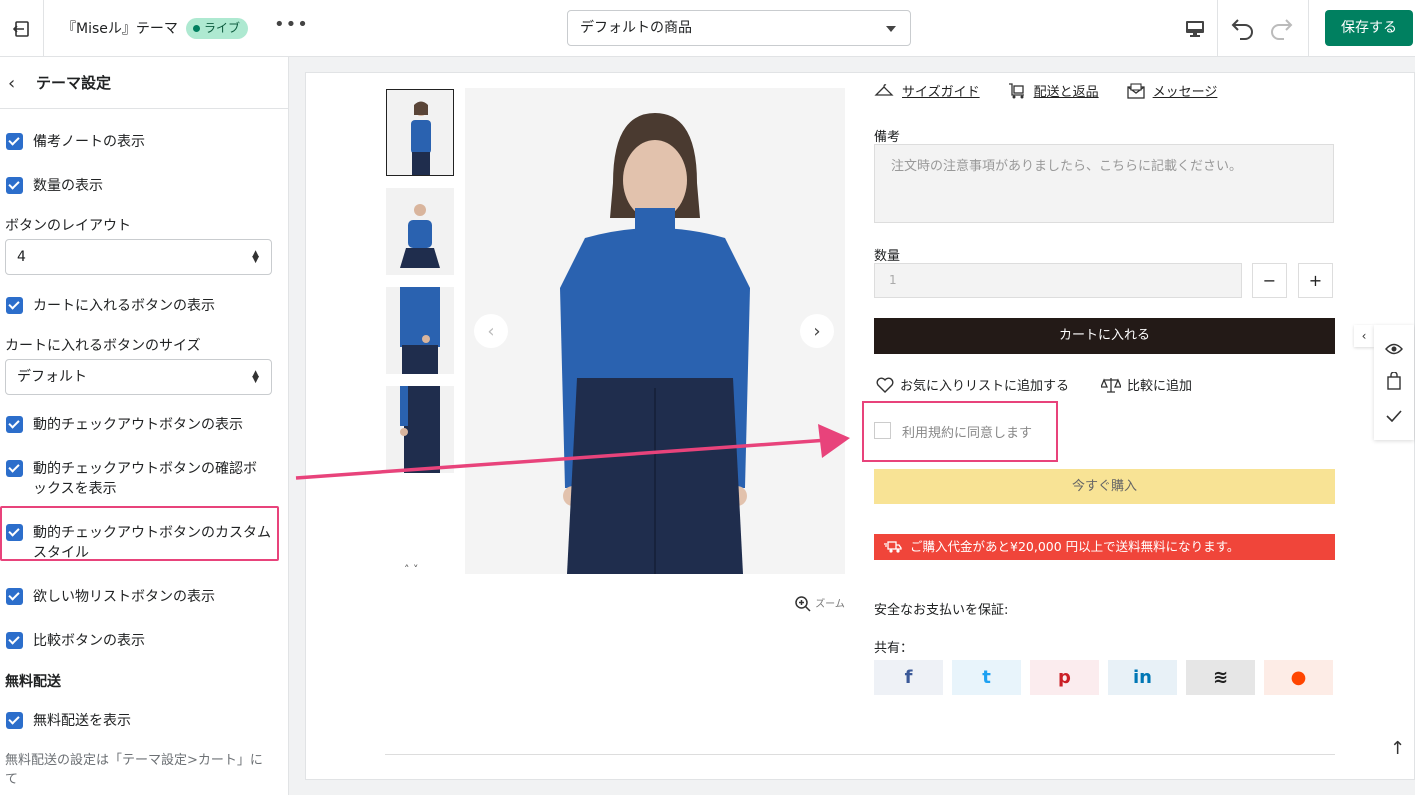 The width and height of the screenshot is (1415, 795). What do you see at coordinates (14, 640) in the screenshot?
I see `show-compare-checkbox` at bounding box center [14, 640].